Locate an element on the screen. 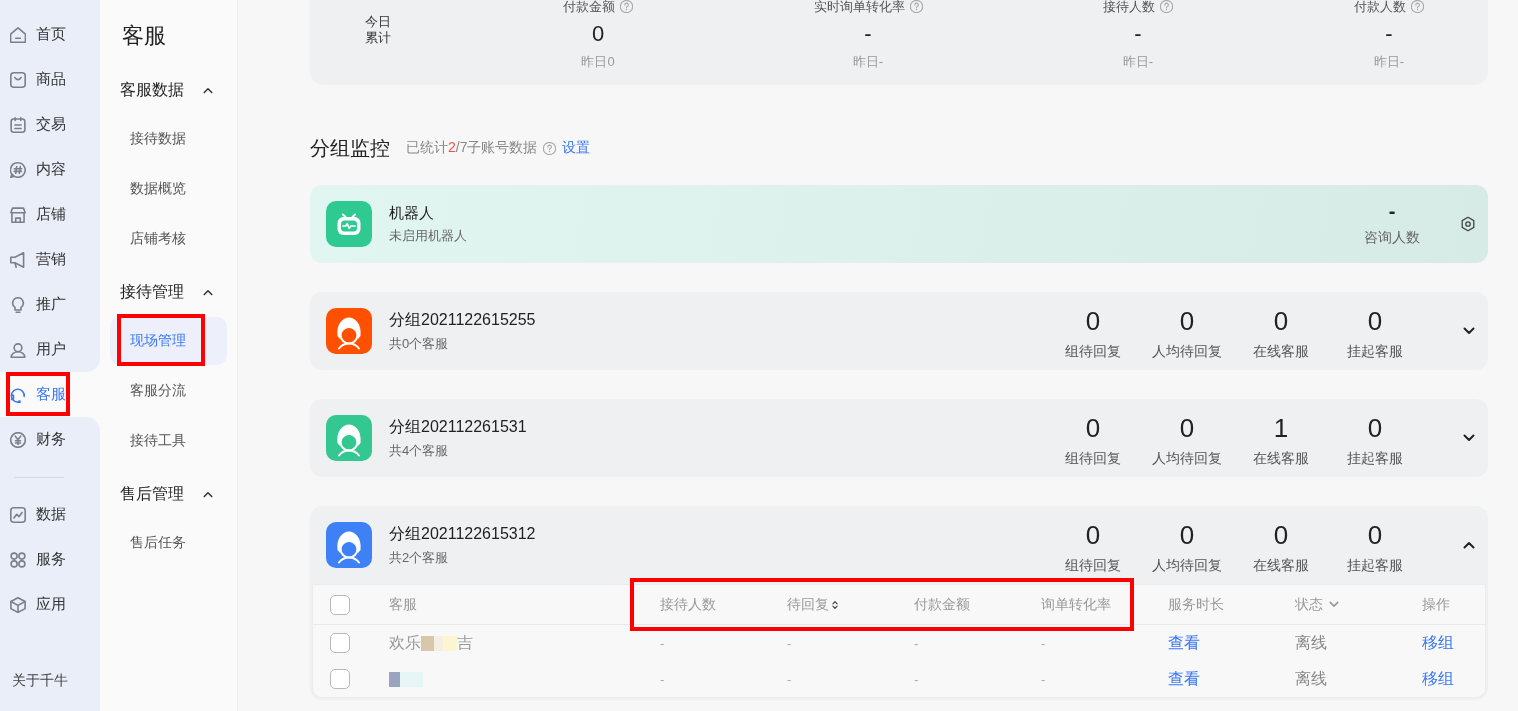 Image resolution: width=1518 pixels, height=711 pixels. caret-down-icon is located at coordinates (1334, 604).